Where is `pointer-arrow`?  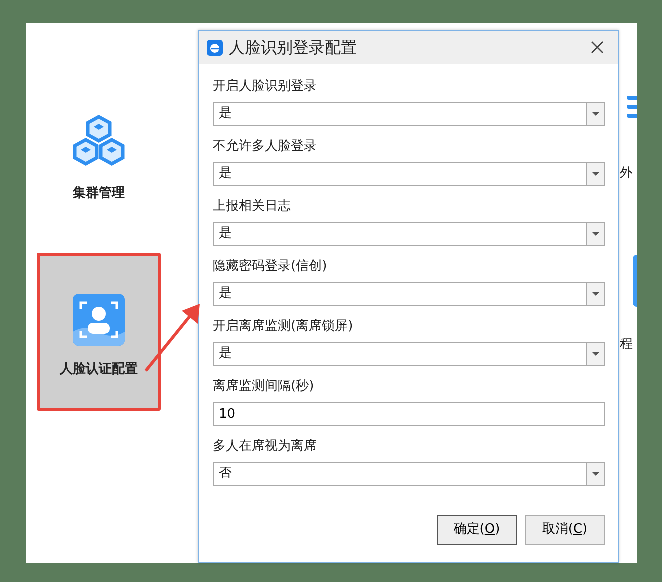 pointer-arrow is located at coordinates (172, 338).